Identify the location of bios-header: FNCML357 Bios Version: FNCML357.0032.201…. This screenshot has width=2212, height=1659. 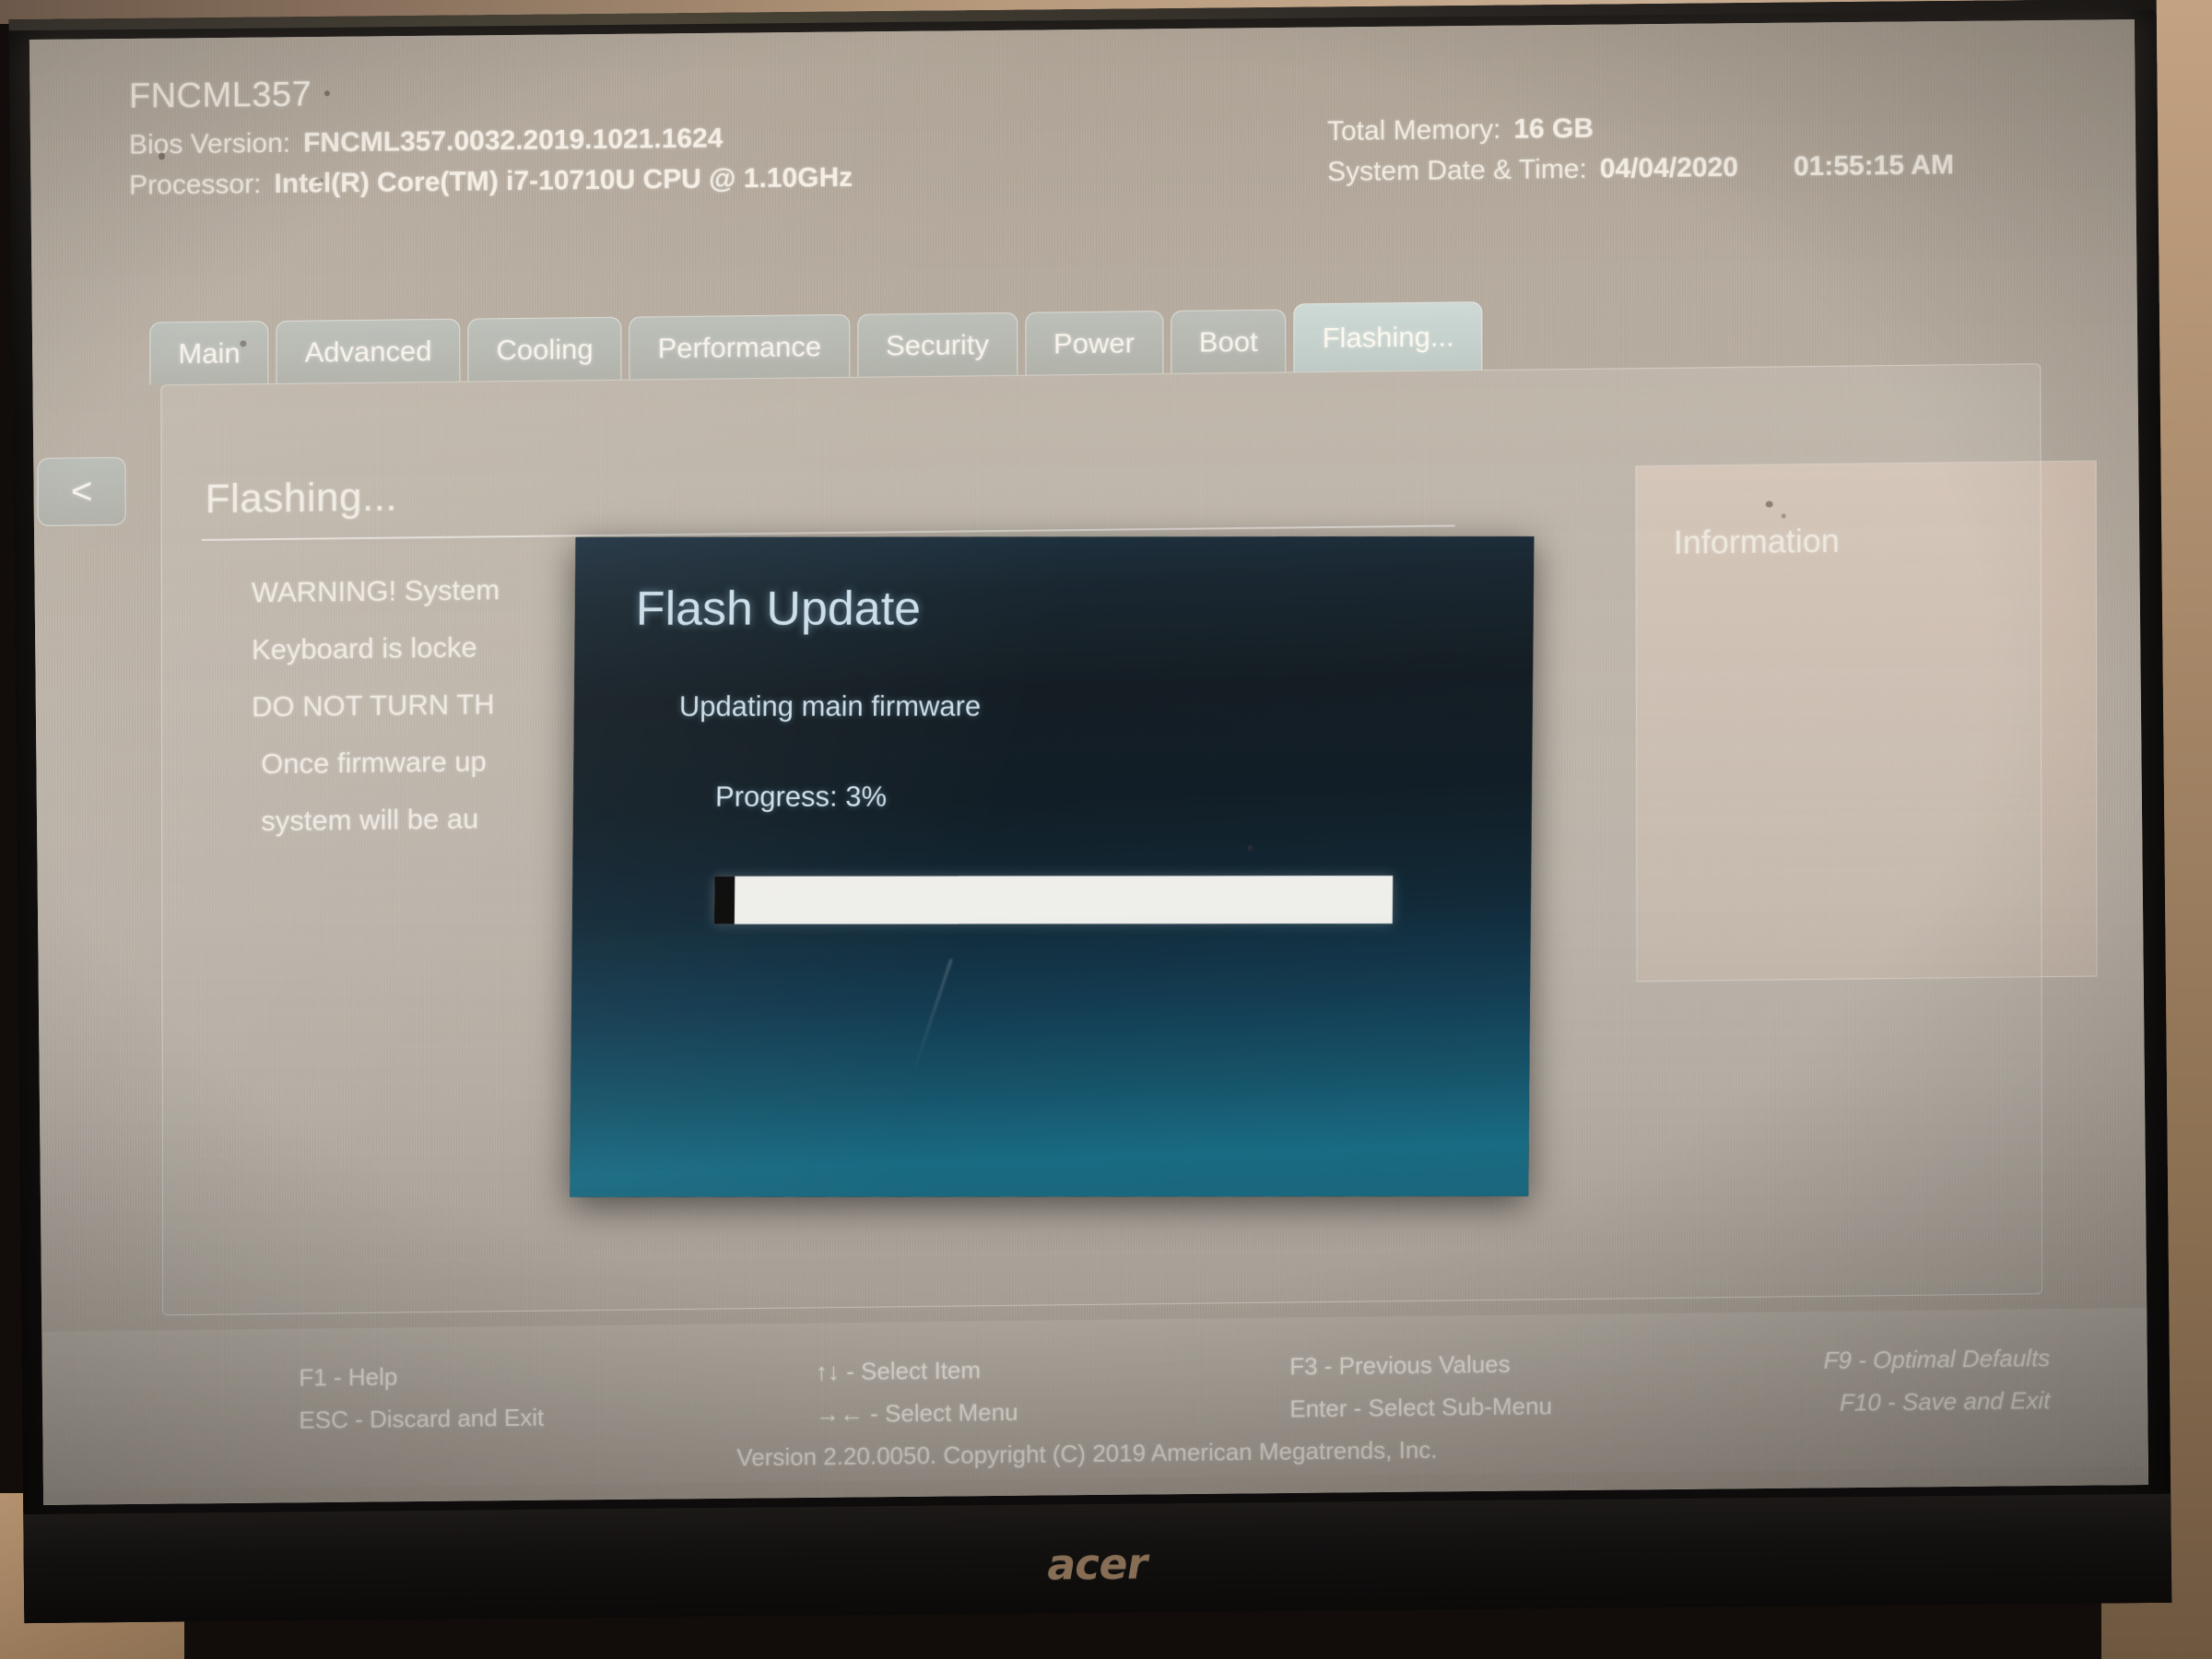
(1083, 132).